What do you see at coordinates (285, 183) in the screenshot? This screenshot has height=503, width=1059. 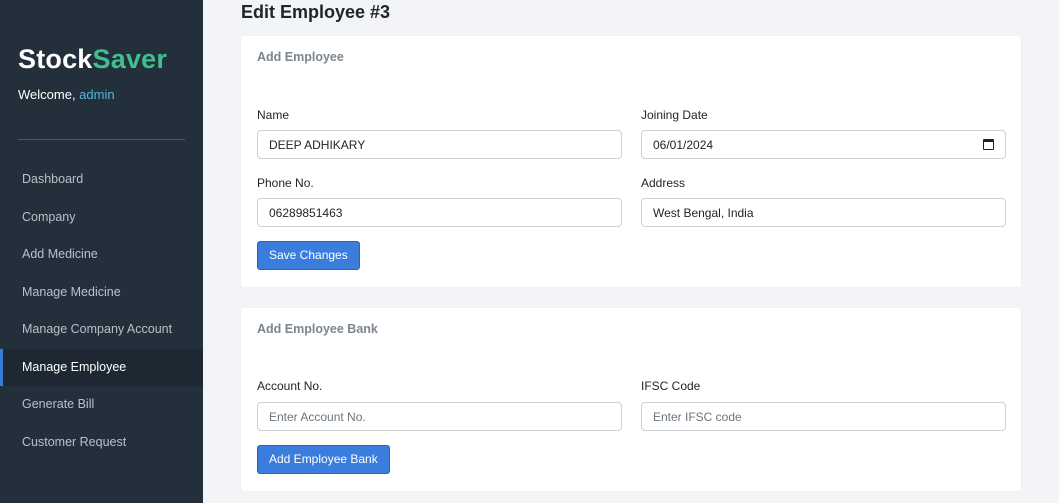 I see `phone-label: Phone No.` at bounding box center [285, 183].